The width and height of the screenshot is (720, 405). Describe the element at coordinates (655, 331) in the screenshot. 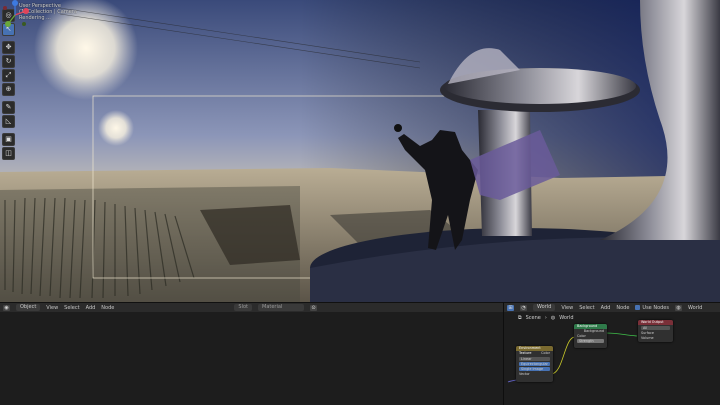

I see `world-output-node: World Output All Surface Volume` at that location.